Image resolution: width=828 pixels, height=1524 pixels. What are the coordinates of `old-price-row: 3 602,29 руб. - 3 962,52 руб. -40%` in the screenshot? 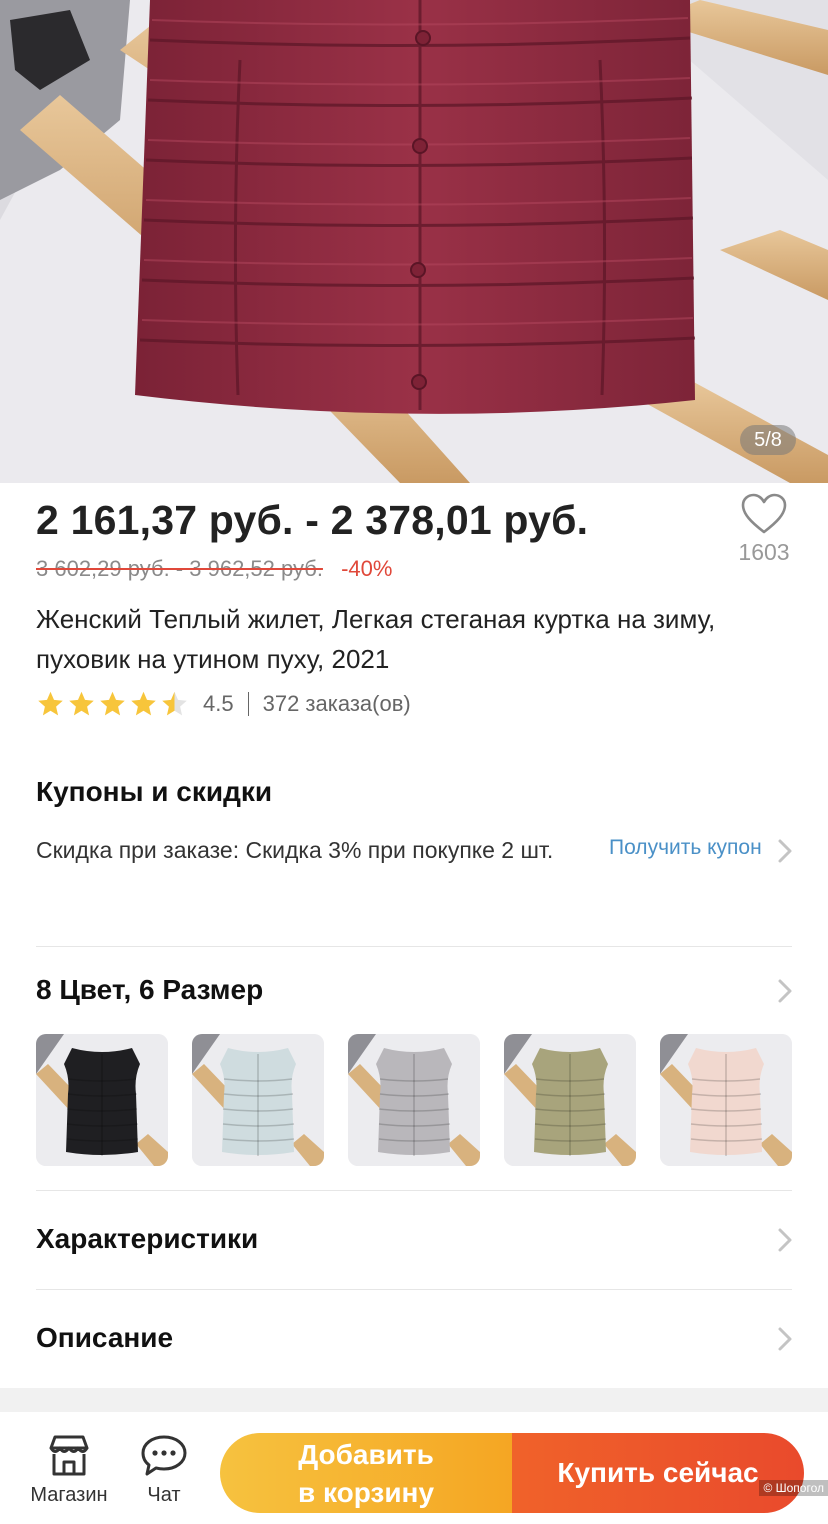 It's located at (214, 569).